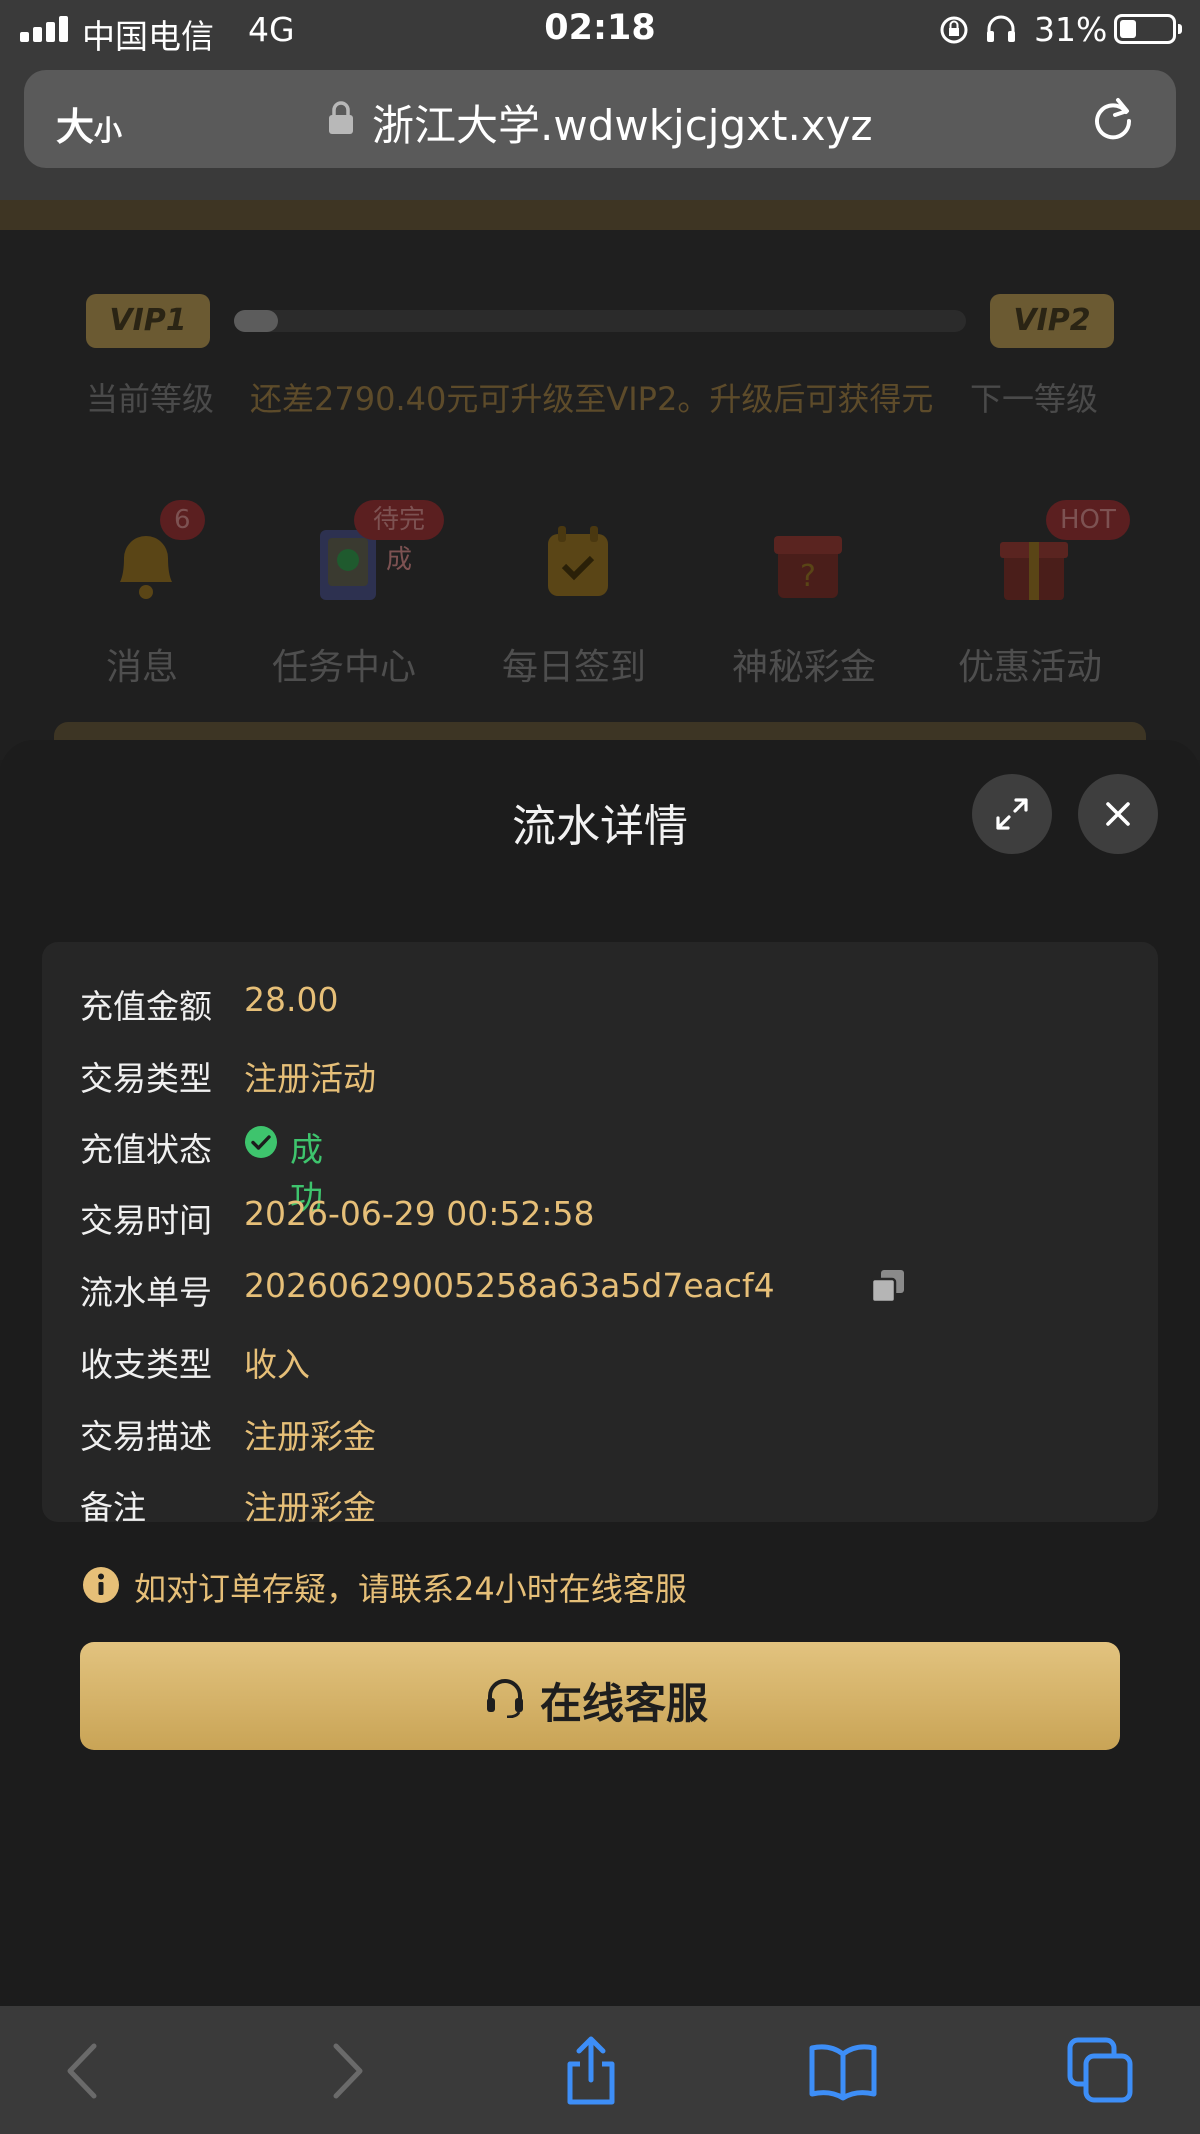  What do you see at coordinates (600, 28) in the screenshot?
I see `clock: 02:18` at bounding box center [600, 28].